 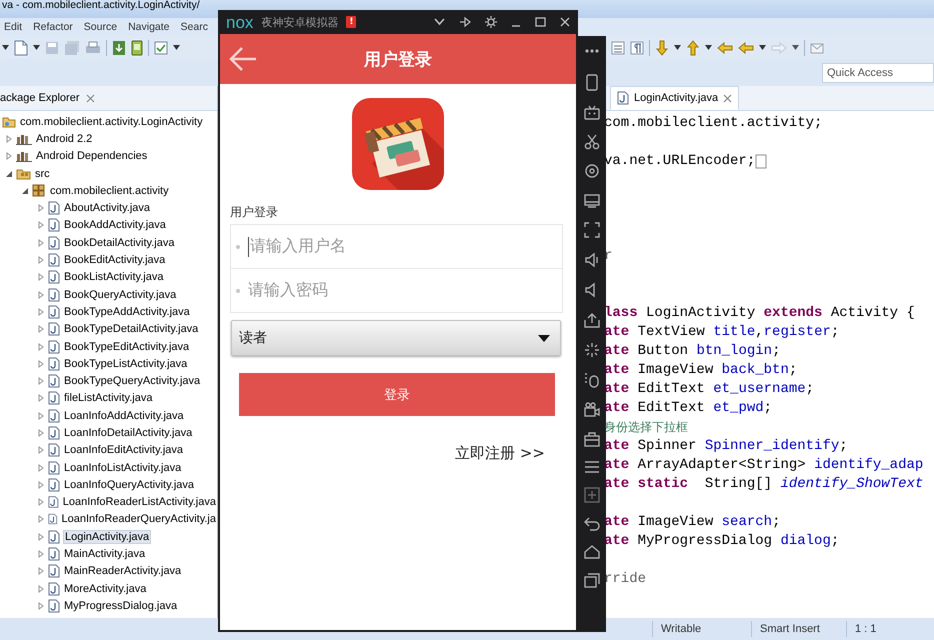 What do you see at coordinates (91, 156) in the screenshot?
I see `tree-item: Android Dependencies` at bounding box center [91, 156].